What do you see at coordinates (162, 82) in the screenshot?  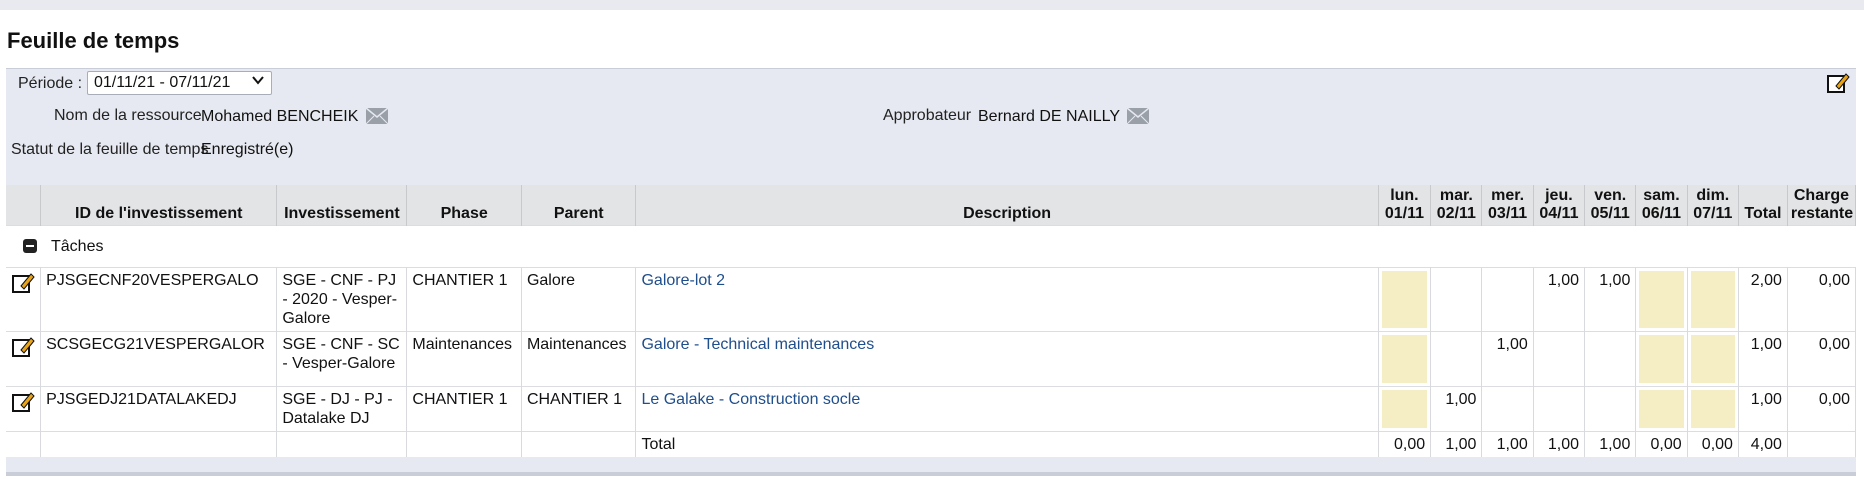 I see `period-value: 01/11/21 - 07/11/21` at bounding box center [162, 82].